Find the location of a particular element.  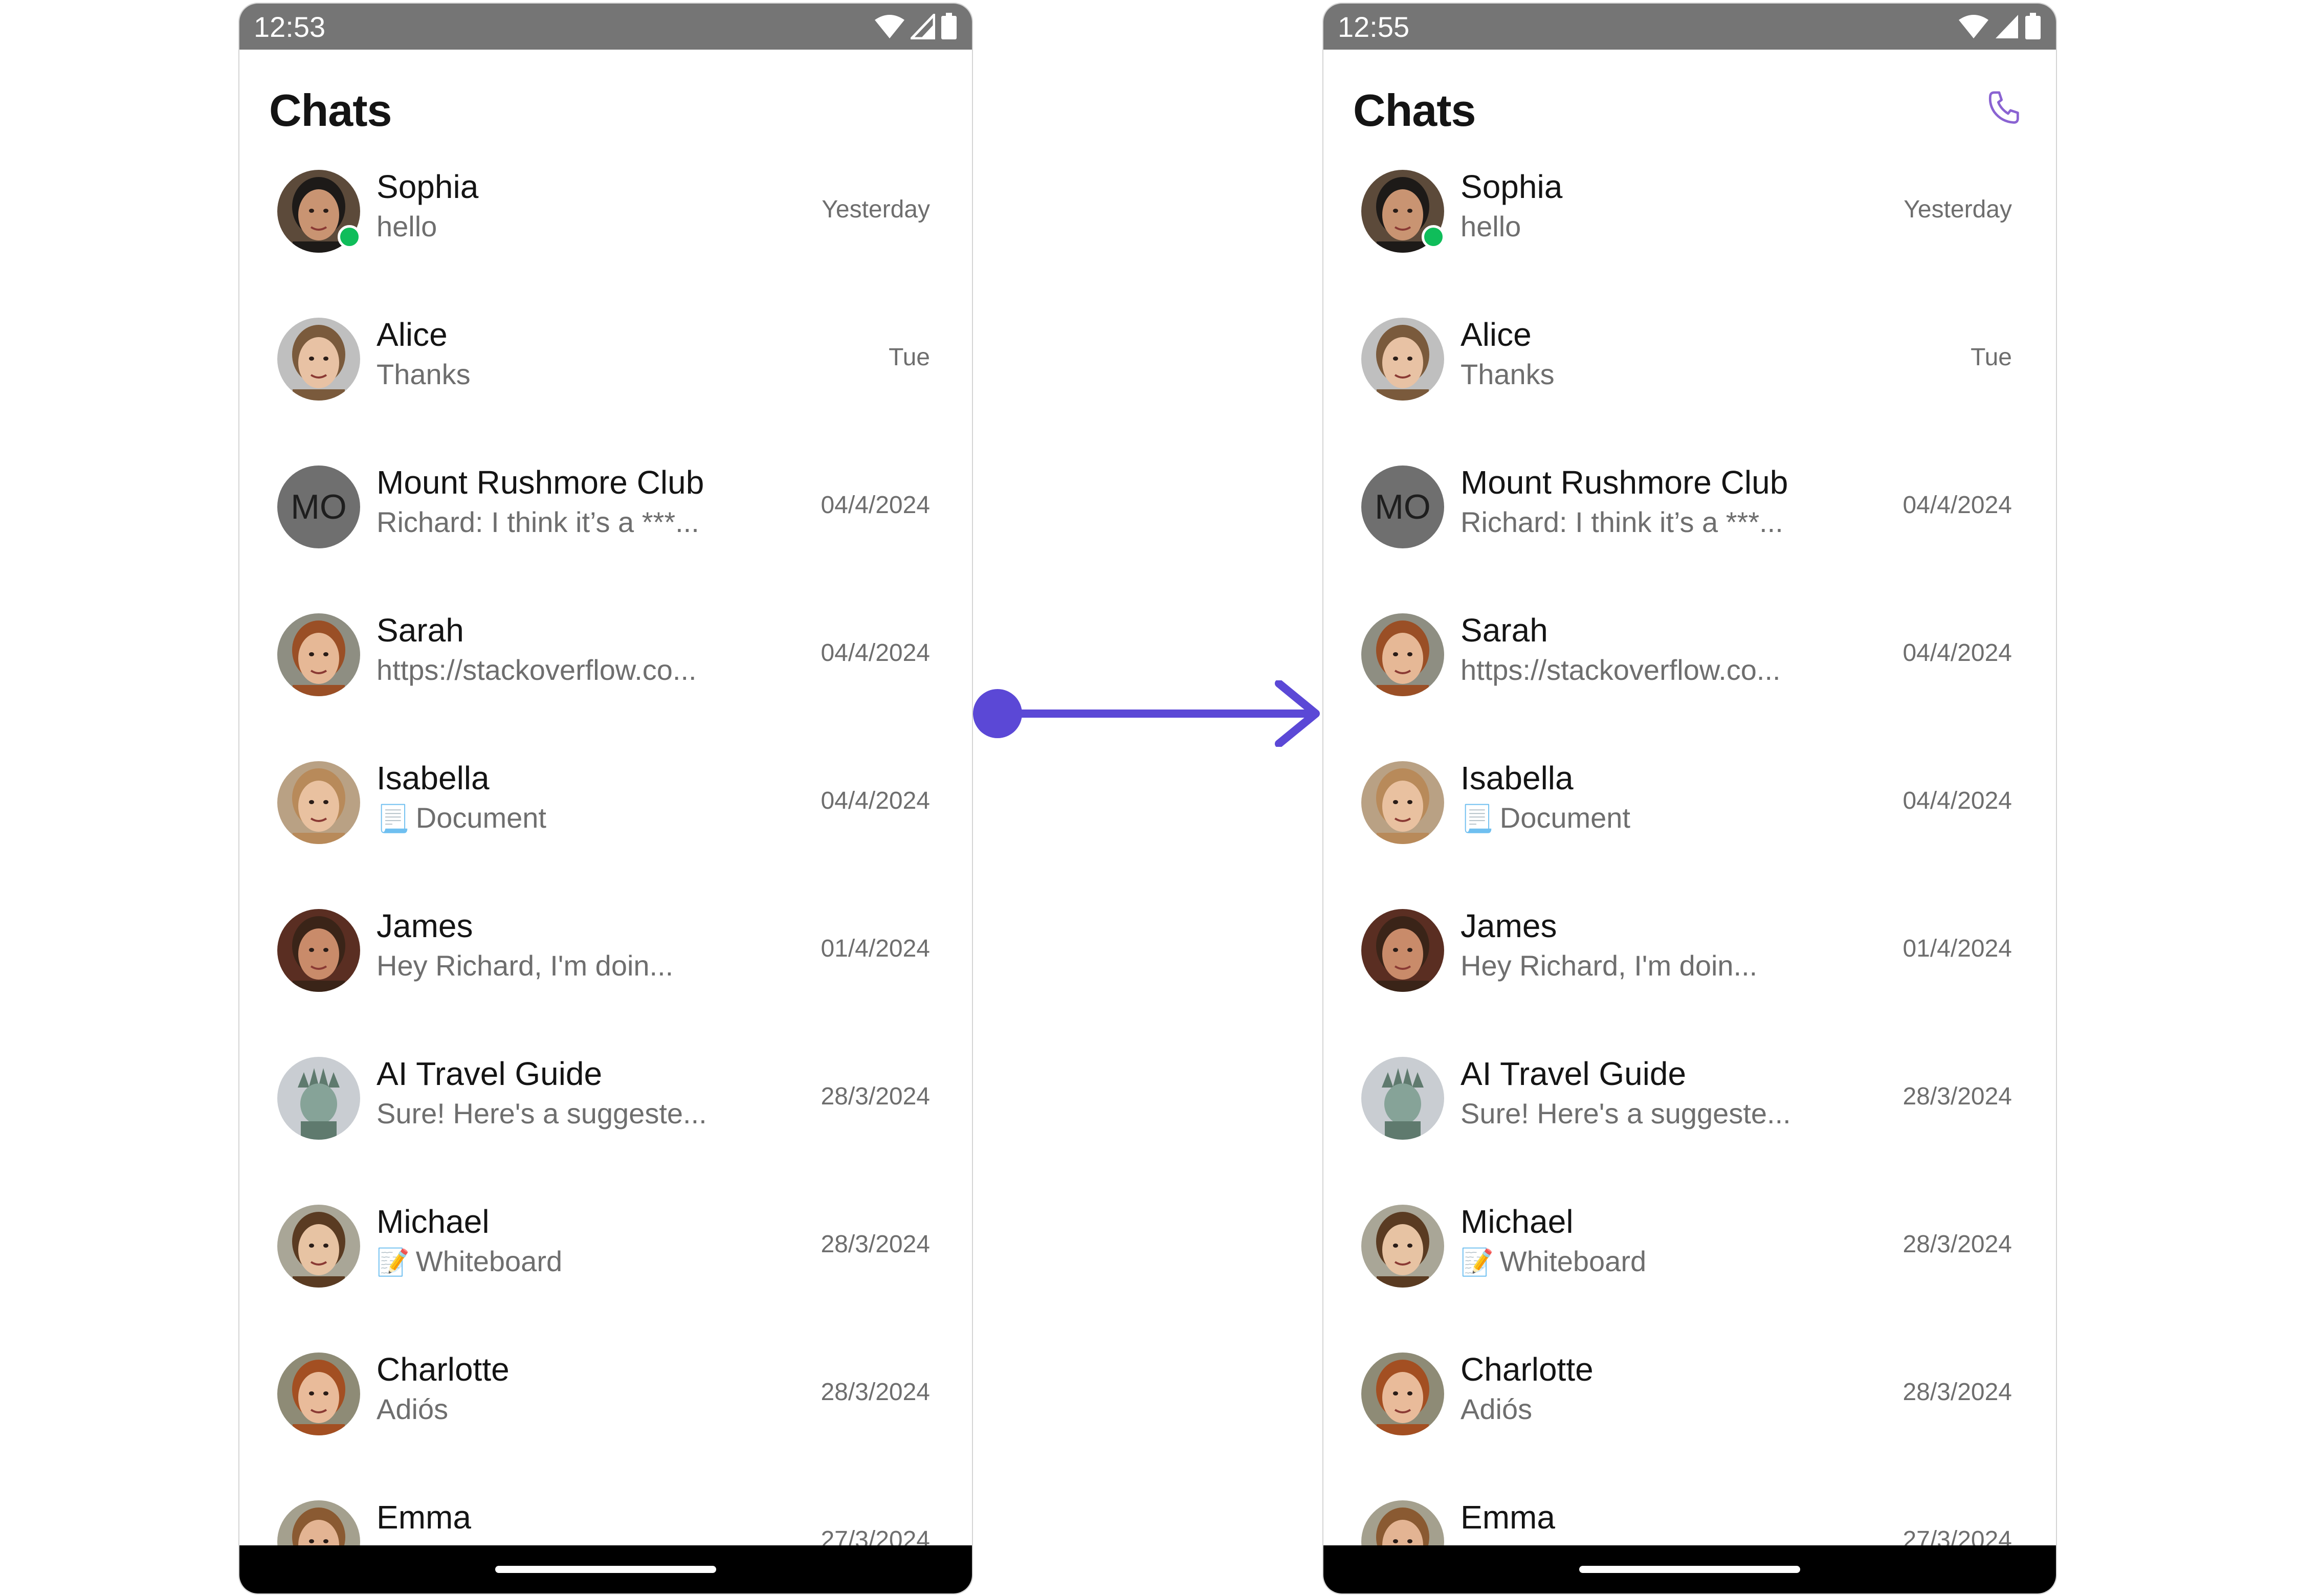

signal-icon is located at coordinates (2007, 26).